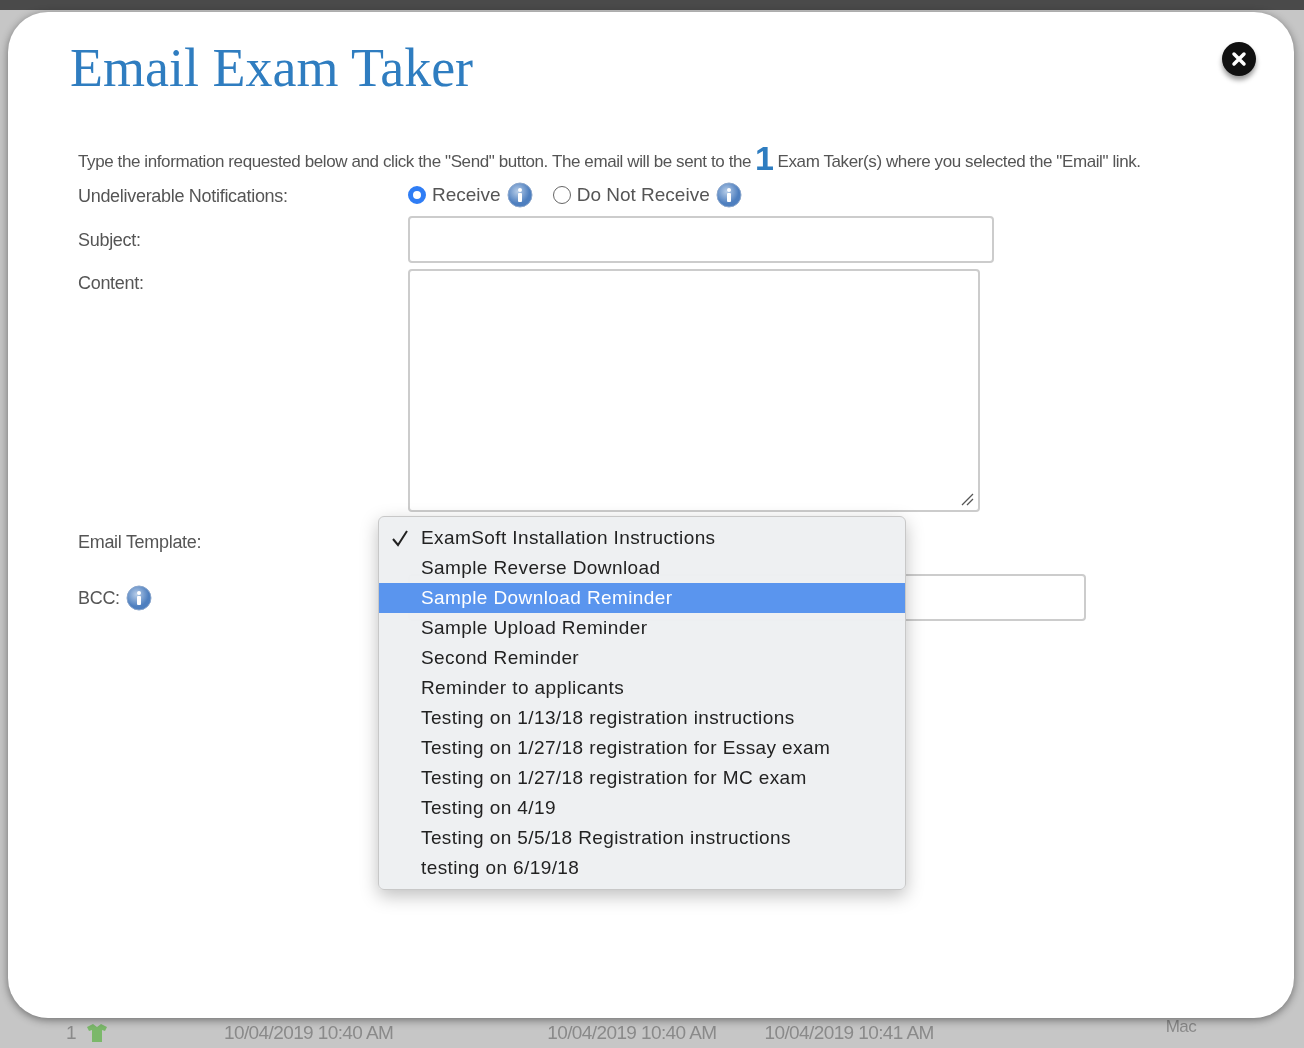  I want to click on menu-item: ExamSoft Installation Instructions, so click(642, 538).